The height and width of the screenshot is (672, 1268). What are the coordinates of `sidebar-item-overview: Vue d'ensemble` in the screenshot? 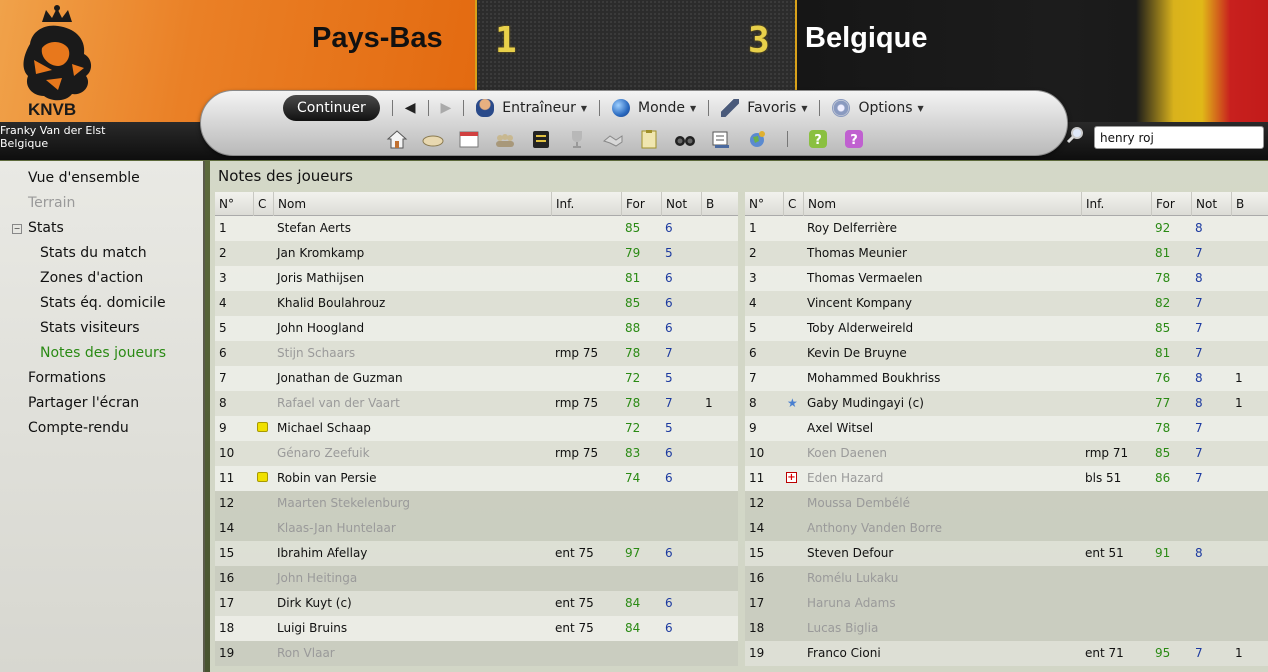 It's located at (84, 178).